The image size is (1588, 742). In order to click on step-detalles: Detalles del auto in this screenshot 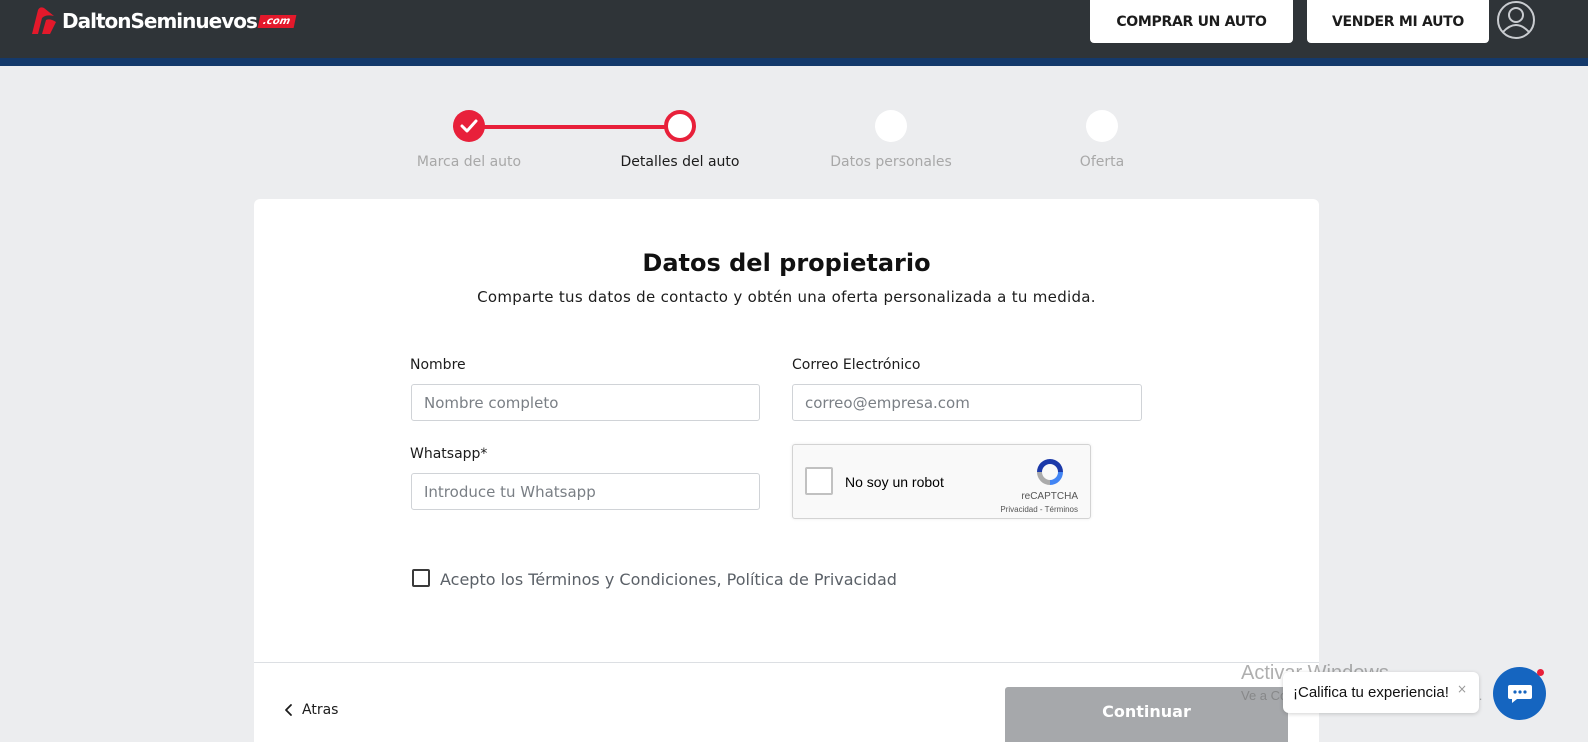, I will do `click(680, 140)`.